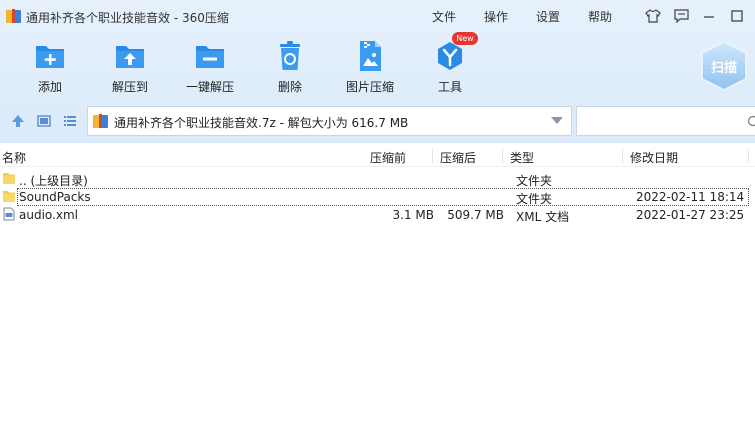 The height and width of the screenshot is (430, 755). Describe the element at coordinates (49, 87) in the screenshot. I see `add-label: 添加` at that location.